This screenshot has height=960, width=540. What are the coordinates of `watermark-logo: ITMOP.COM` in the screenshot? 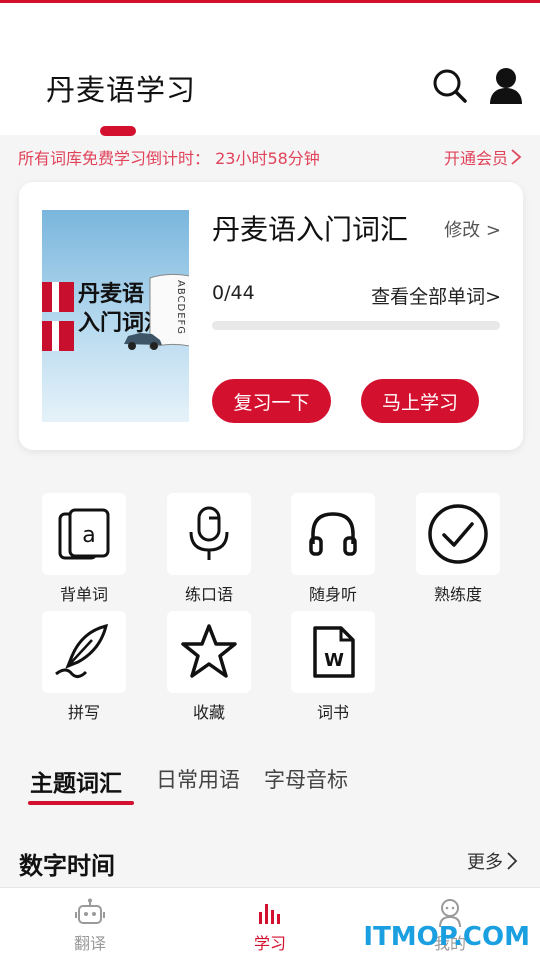 It's located at (446, 937).